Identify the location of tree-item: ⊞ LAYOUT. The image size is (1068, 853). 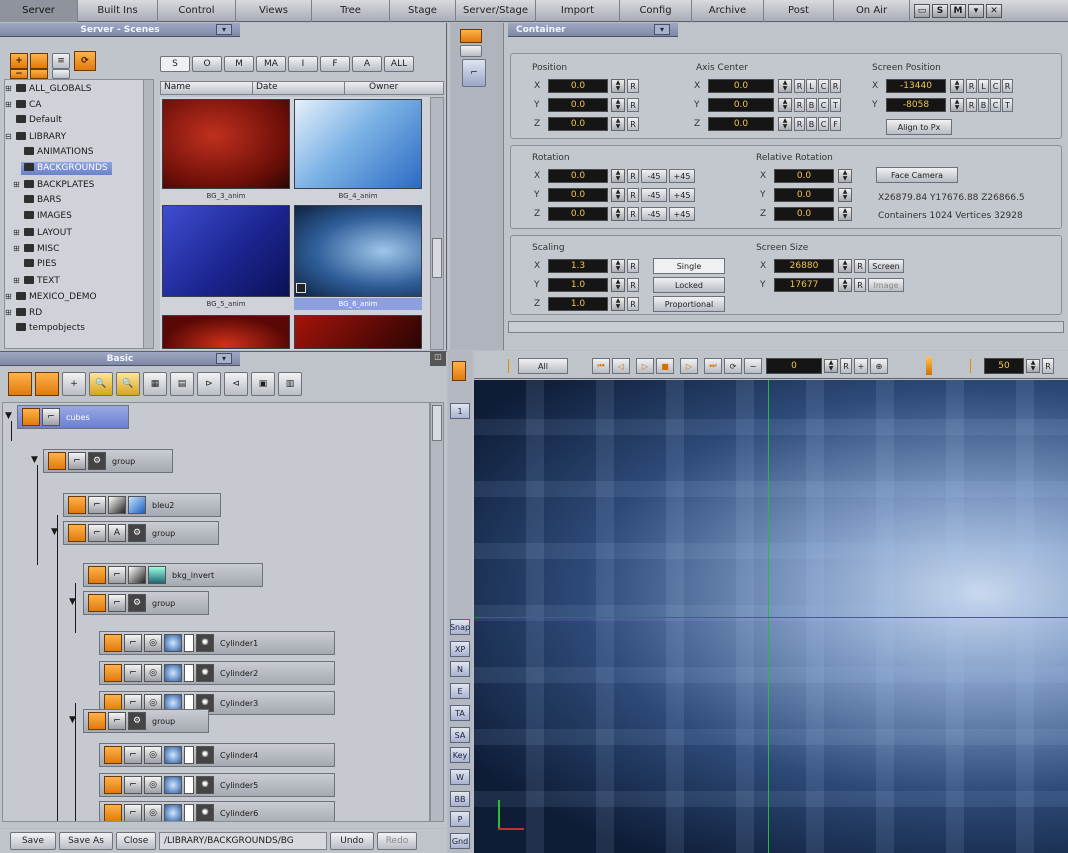
(42, 232).